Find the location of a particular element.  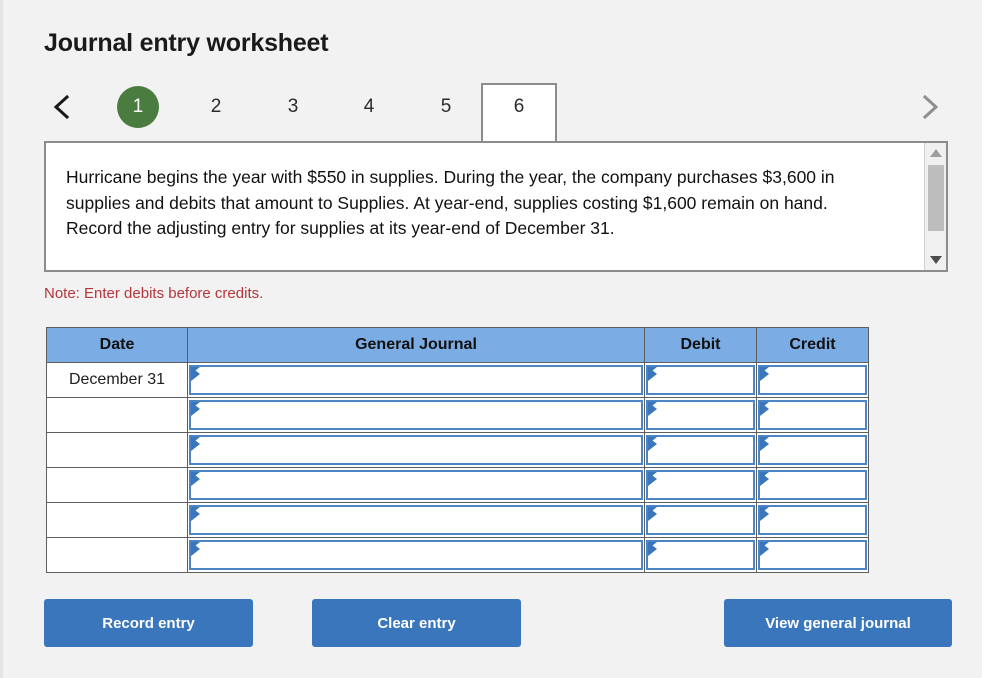

chevron-left-icon is located at coordinates (62, 107).